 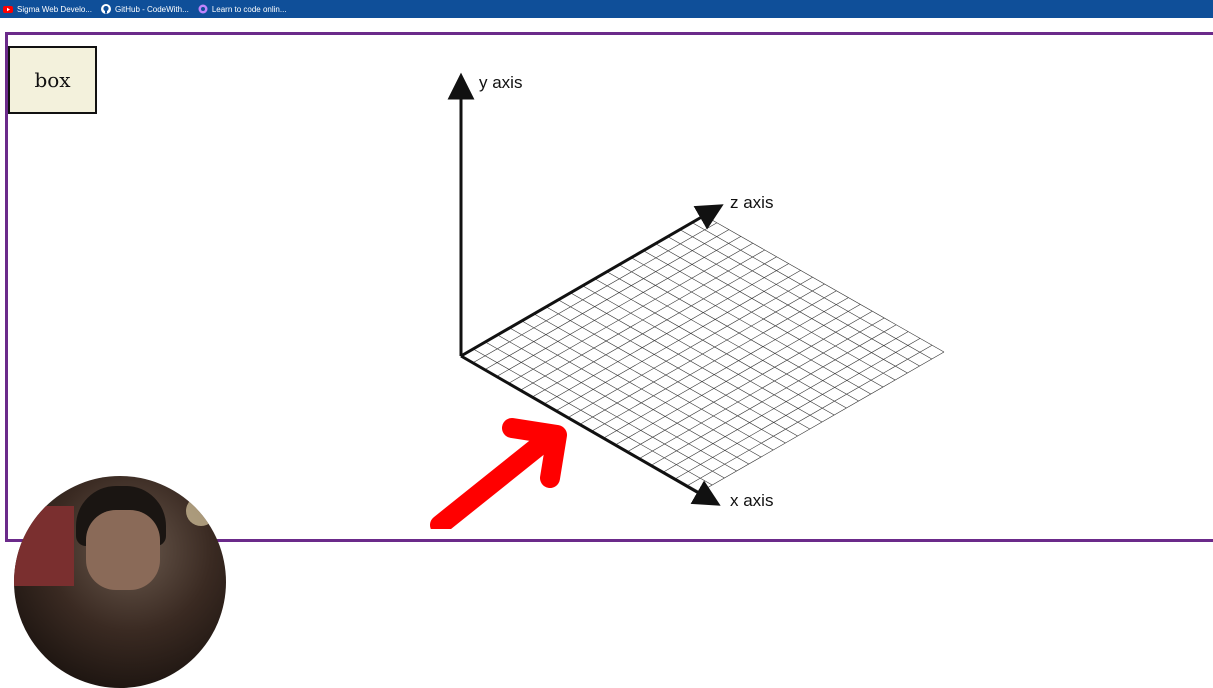 I want to click on y-axis-label: y axis, so click(x=501, y=82).